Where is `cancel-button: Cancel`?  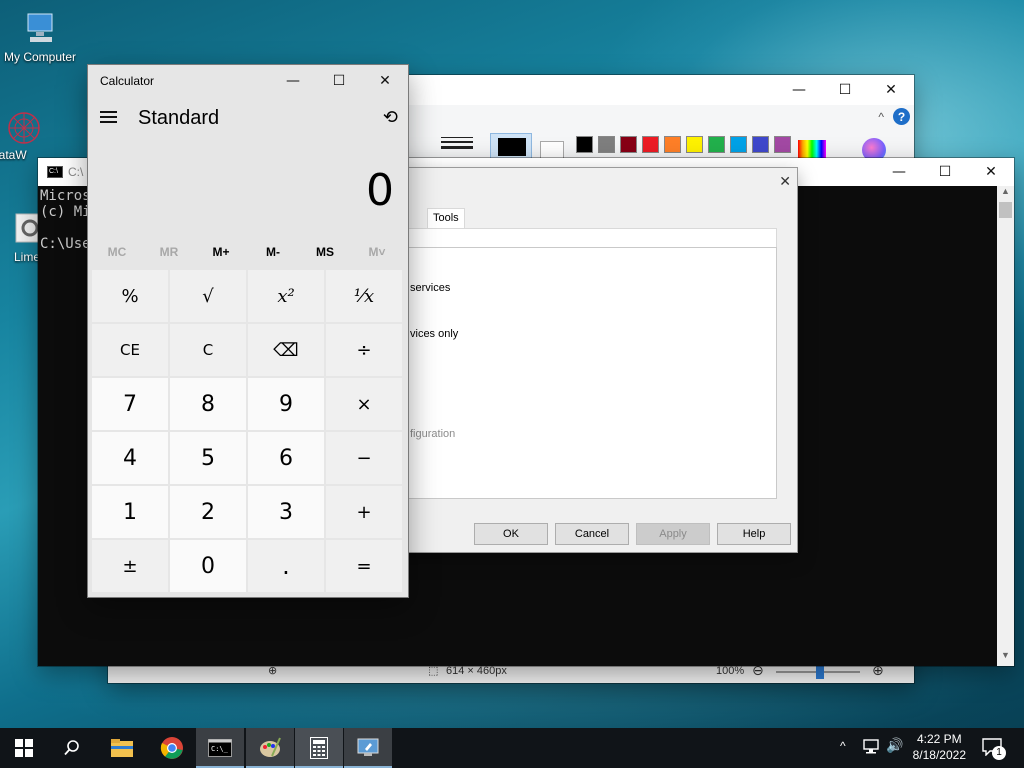
cancel-button: Cancel is located at coordinates (592, 534).